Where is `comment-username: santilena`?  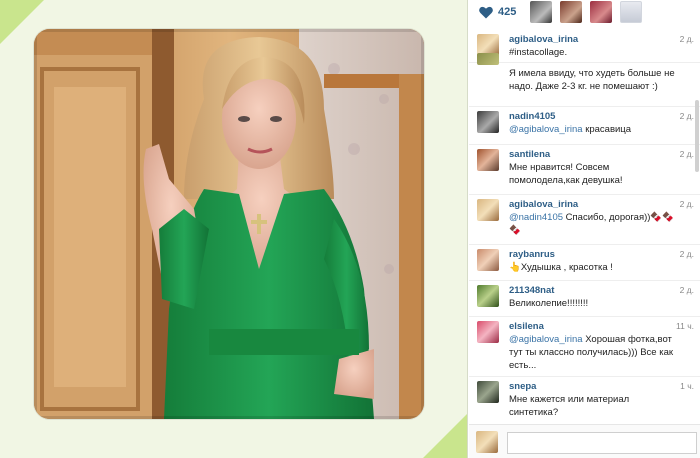 comment-username: santilena is located at coordinates (593, 155).